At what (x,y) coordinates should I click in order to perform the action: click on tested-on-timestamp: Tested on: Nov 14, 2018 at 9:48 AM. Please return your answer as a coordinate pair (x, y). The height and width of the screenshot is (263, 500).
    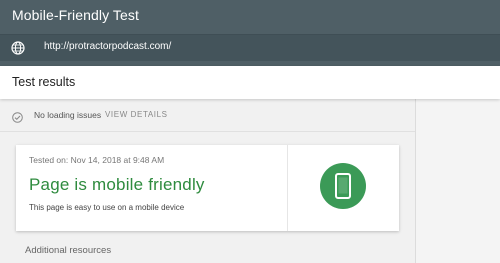
    Looking at the image, I should click on (97, 160).